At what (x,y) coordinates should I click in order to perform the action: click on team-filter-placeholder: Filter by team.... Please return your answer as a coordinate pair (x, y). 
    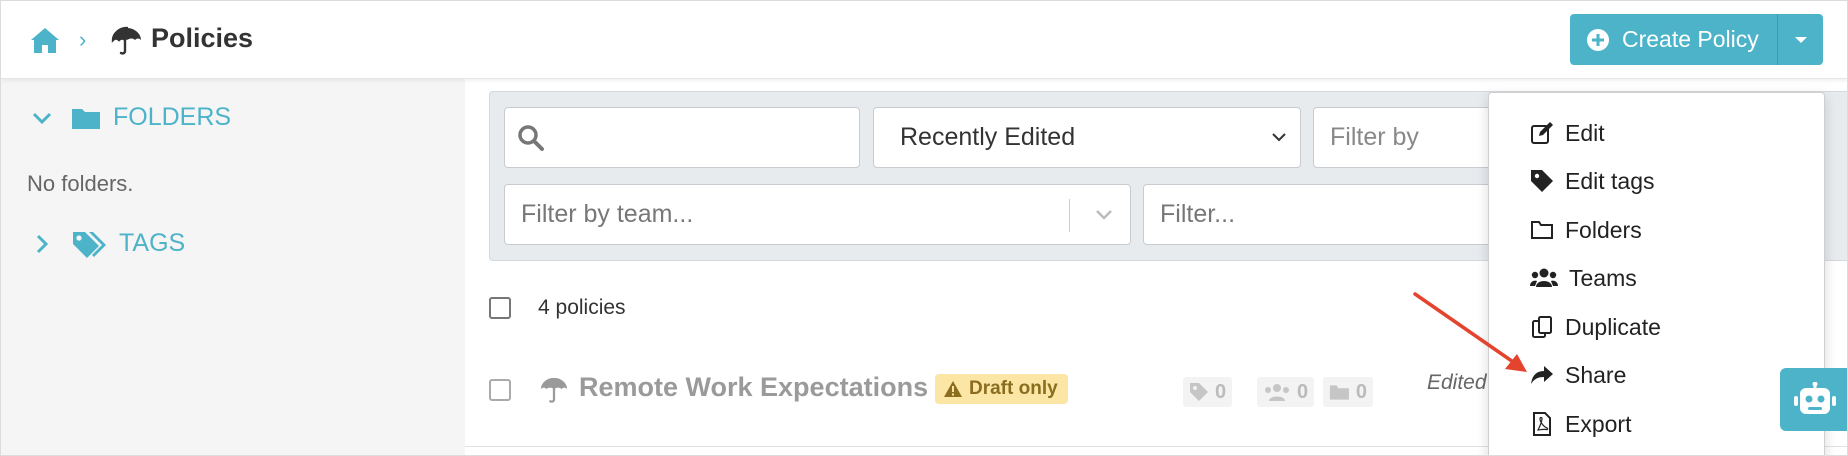
    Looking at the image, I should click on (607, 214).